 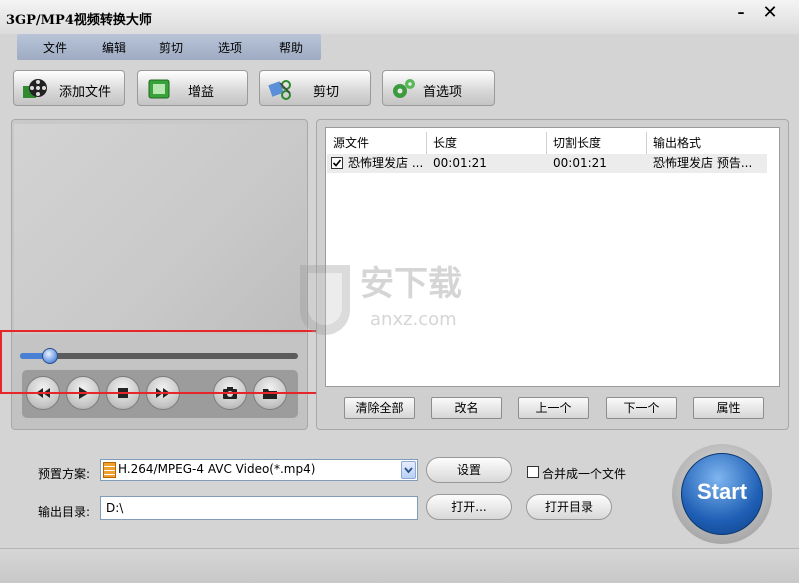 I want to click on add-file-button: 添加文件, so click(x=69, y=88).